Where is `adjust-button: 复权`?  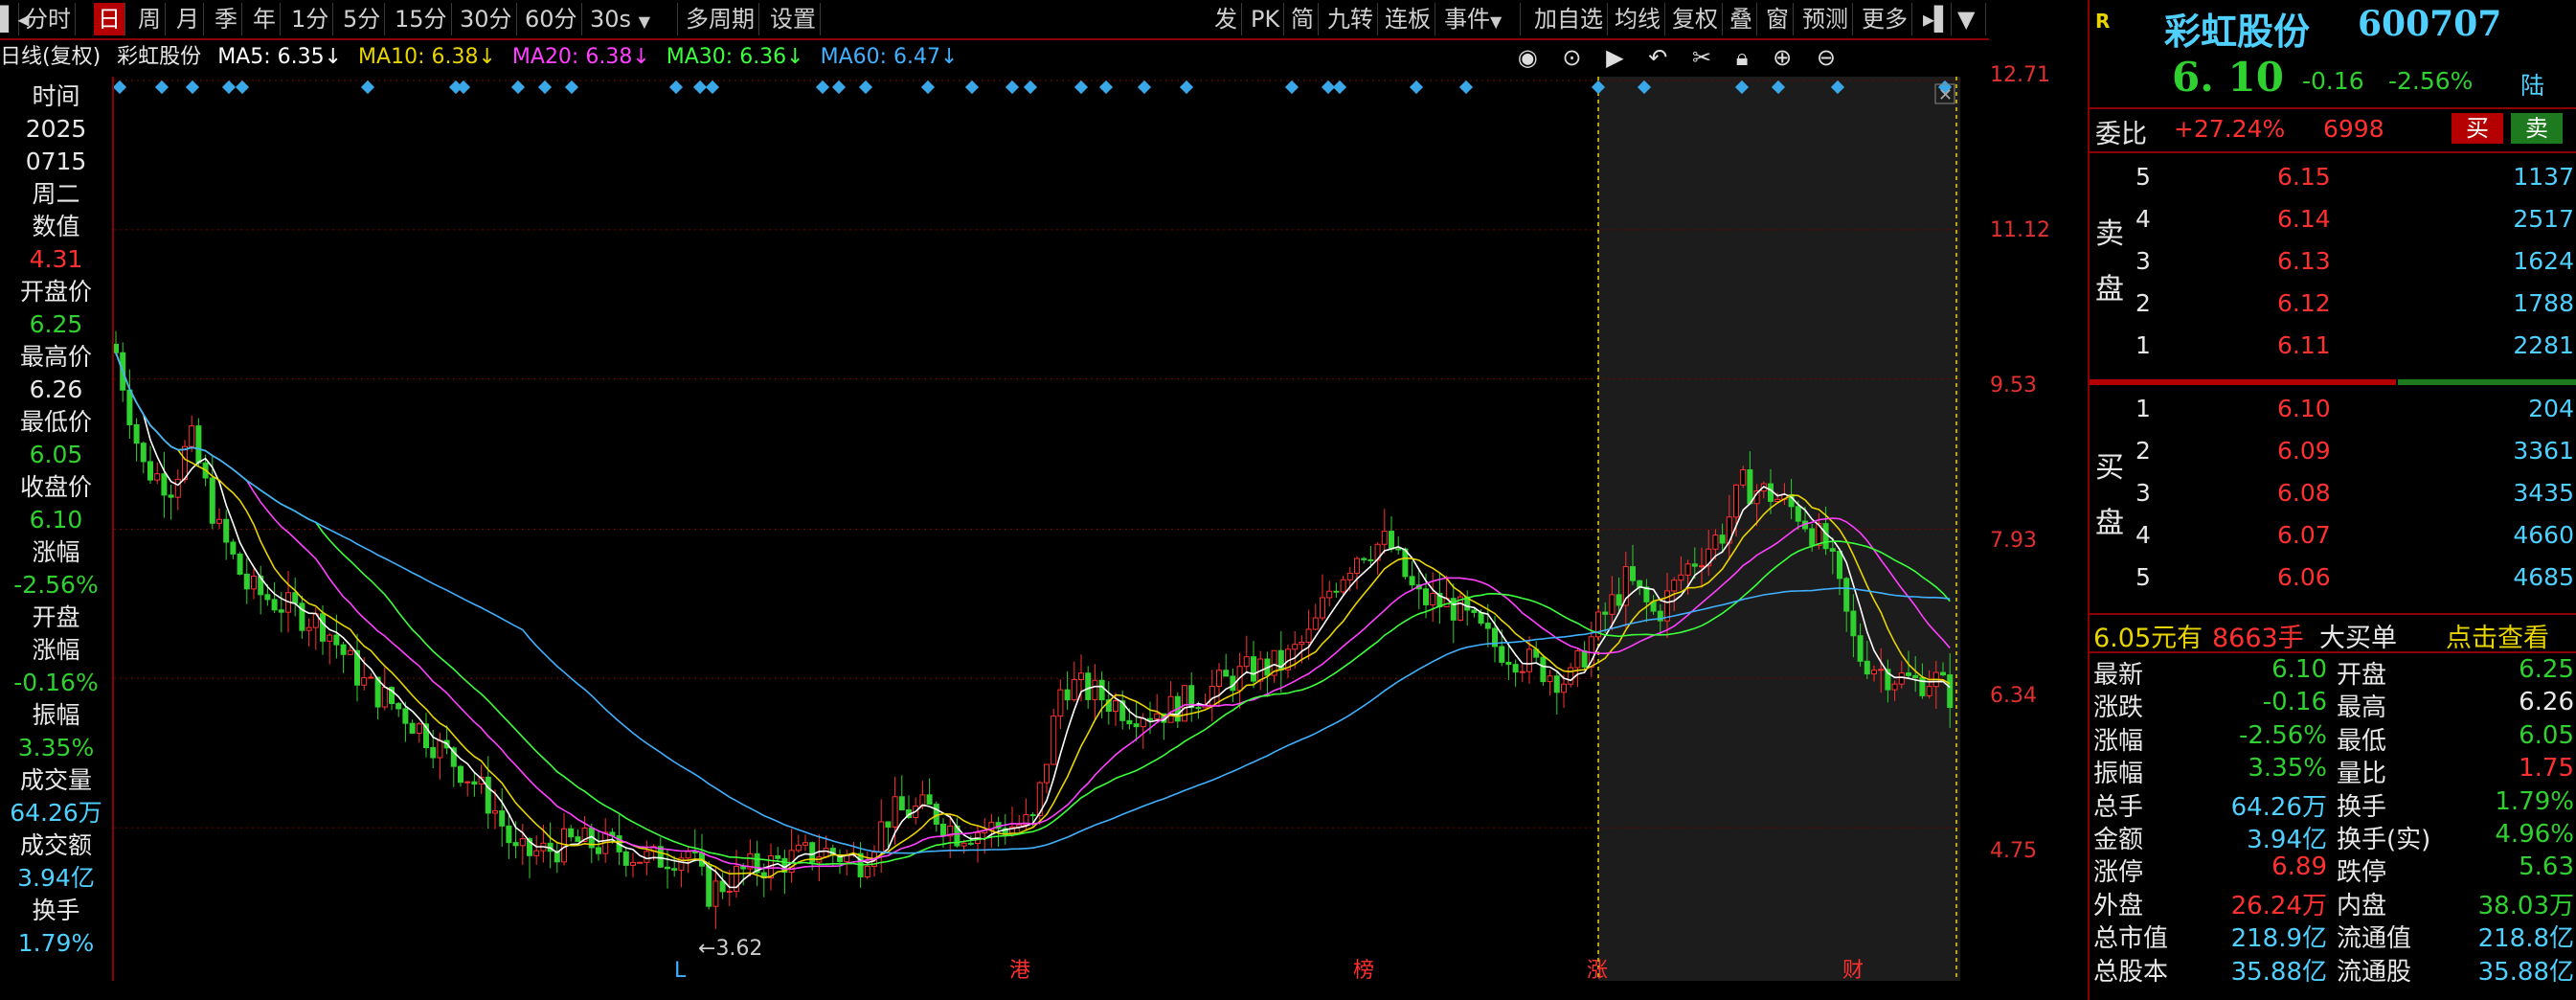
adjust-button: 复权 is located at coordinates (1695, 19).